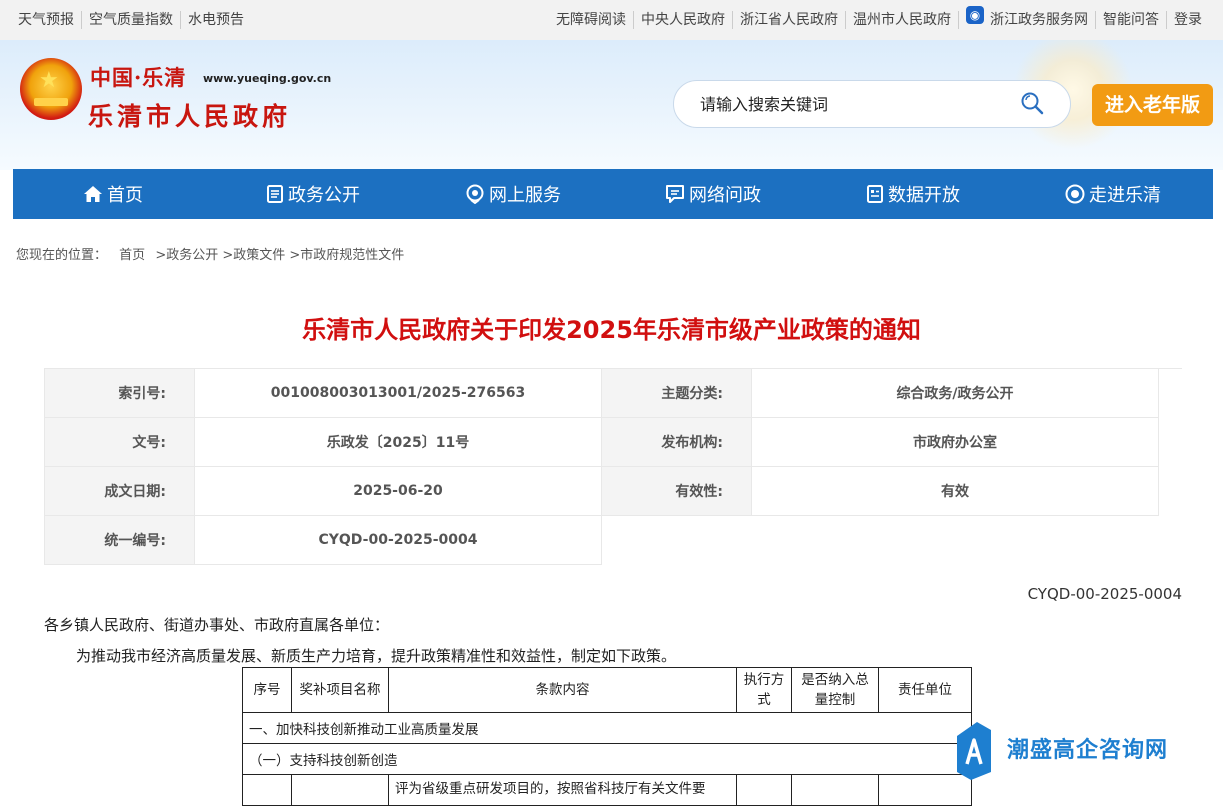 This screenshot has width=1223, height=806. I want to click on nav-gov-affairs-label: 政务公开, so click(324, 195).